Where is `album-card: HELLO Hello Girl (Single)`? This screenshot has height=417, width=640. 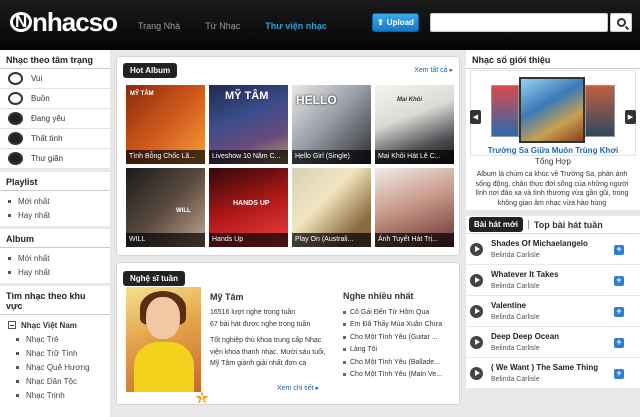
album-card: HELLO Hello Girl (Single) is located at coordinates (331, 124).